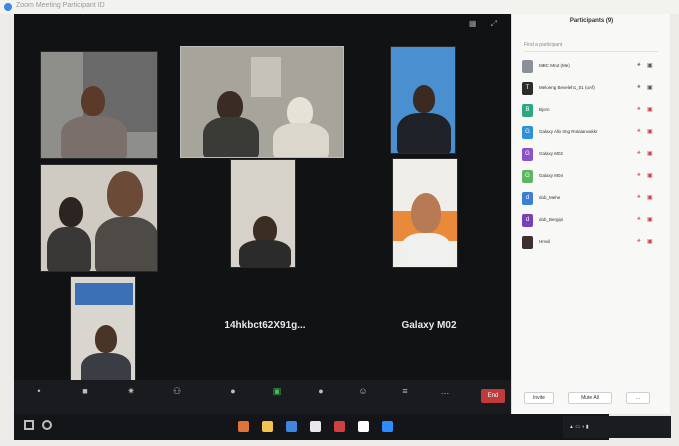  I want to click on end-meeting-button: End, so click(493, 396).